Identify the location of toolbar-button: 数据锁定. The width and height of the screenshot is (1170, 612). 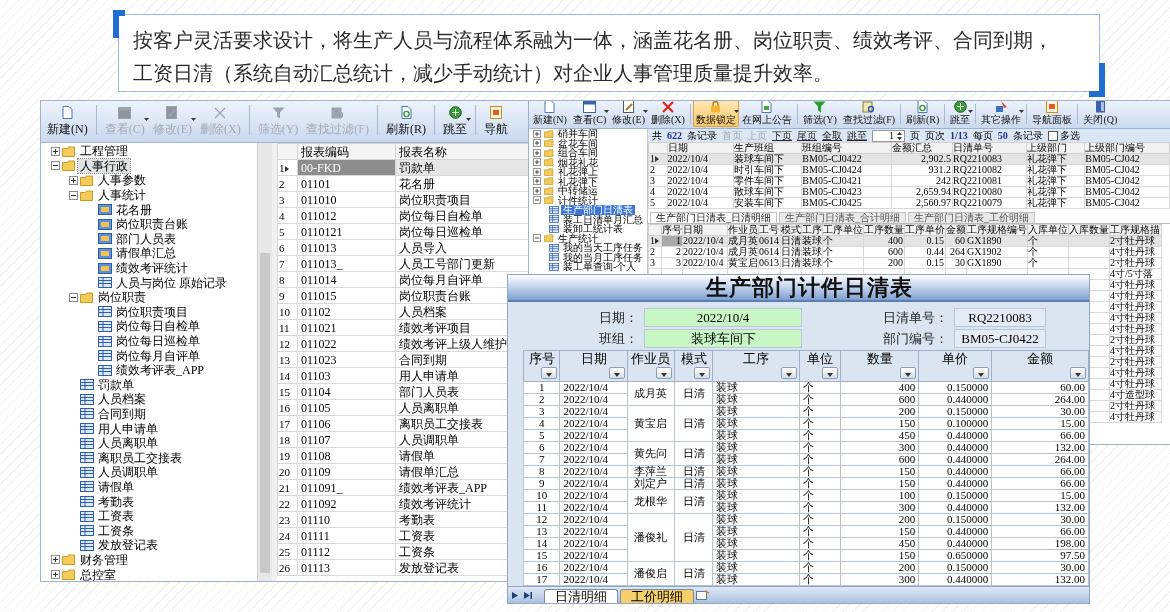
(715, 114).